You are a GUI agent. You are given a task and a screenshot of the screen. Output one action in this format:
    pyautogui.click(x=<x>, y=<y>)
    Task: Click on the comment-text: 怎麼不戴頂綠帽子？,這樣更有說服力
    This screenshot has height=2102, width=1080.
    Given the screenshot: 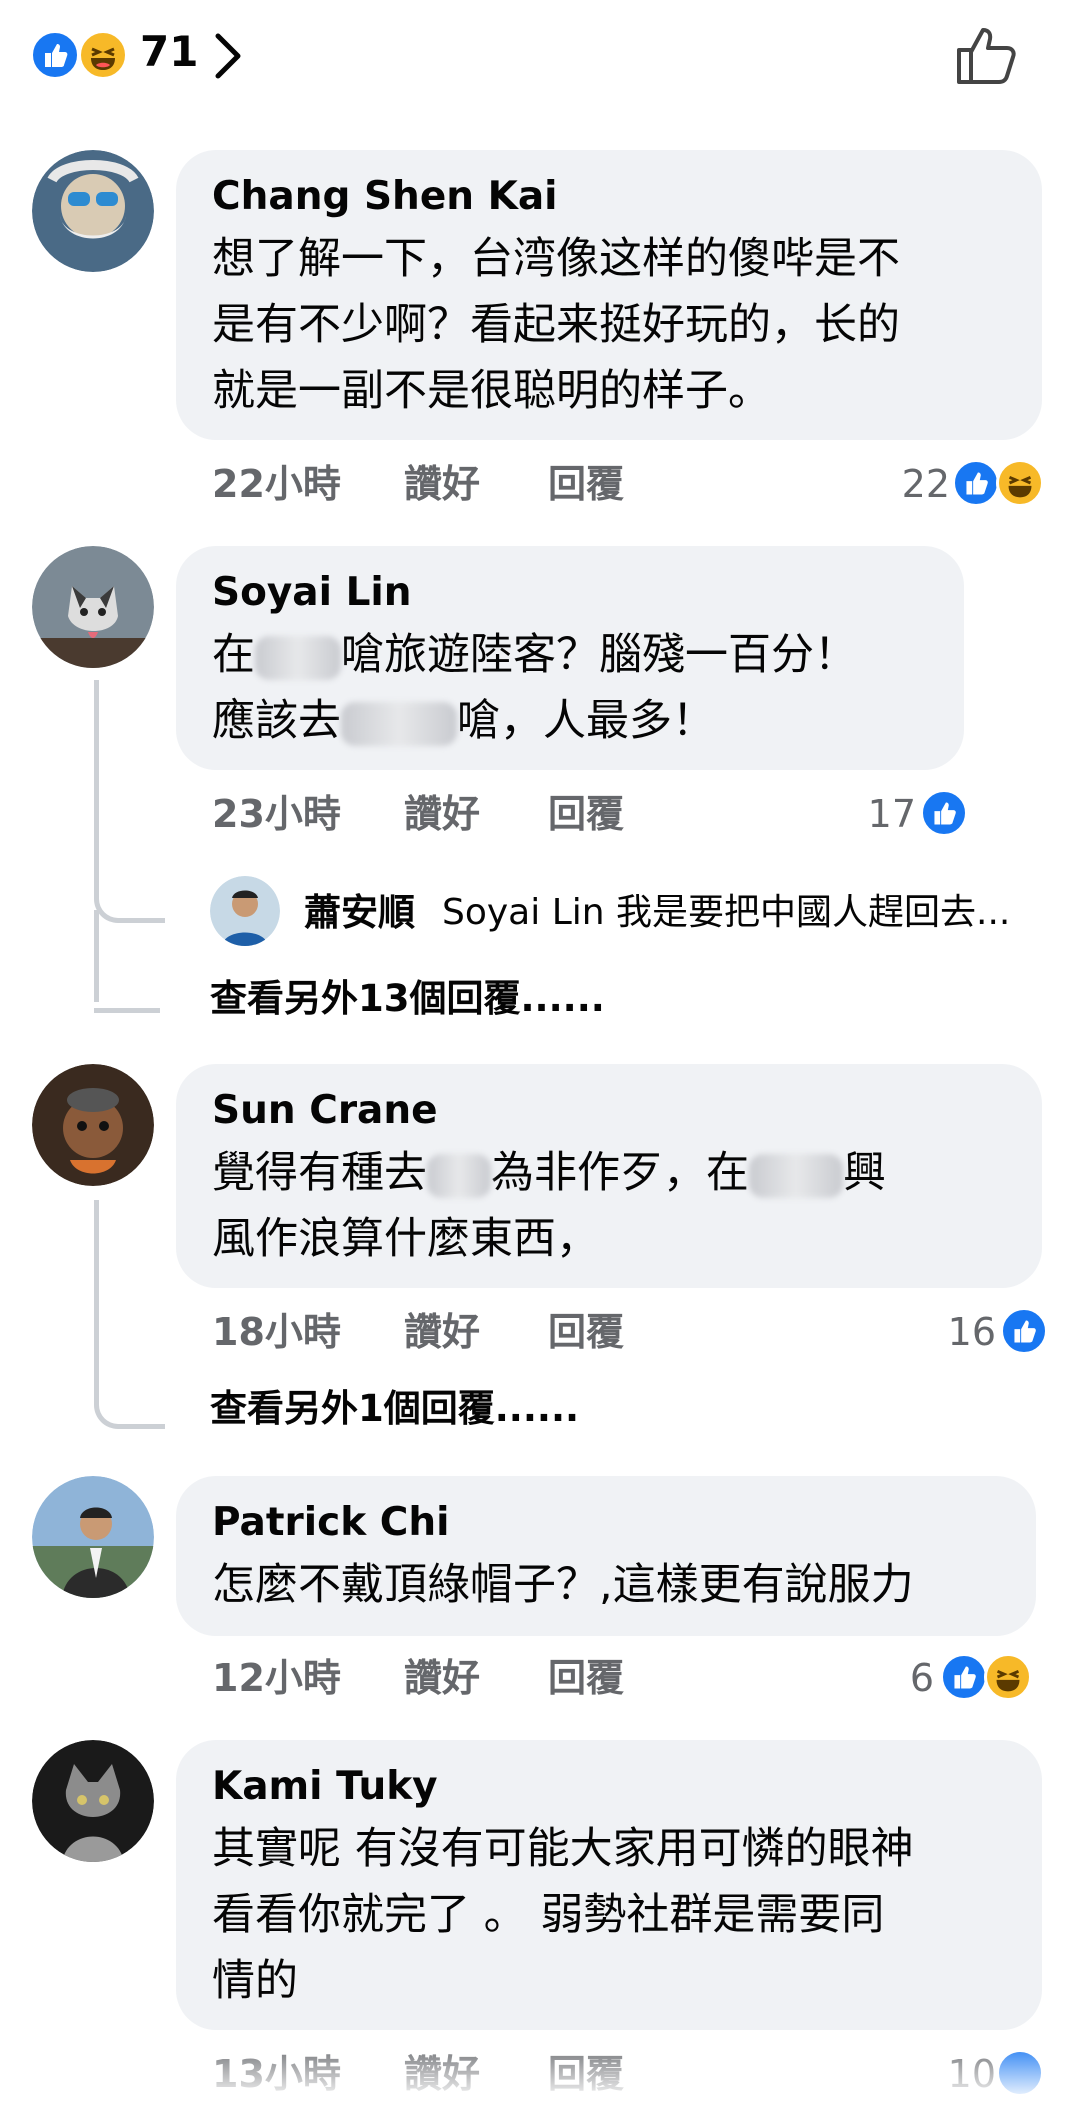 What is the action you would take?
    pyautogui.click(x=606, y=1585)
    